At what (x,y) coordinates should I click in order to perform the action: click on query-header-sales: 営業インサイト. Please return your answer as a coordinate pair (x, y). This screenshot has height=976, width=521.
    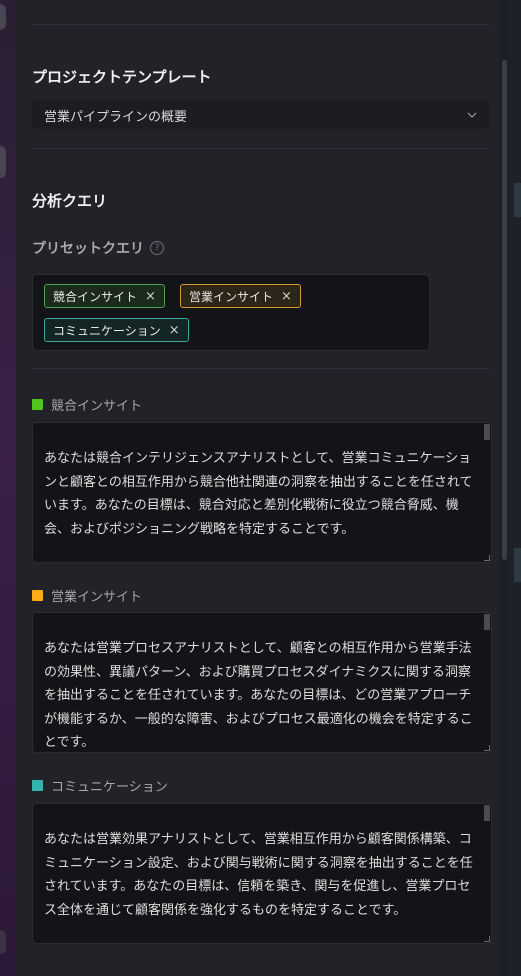
    Looking at the image, I should click on (87, 595).